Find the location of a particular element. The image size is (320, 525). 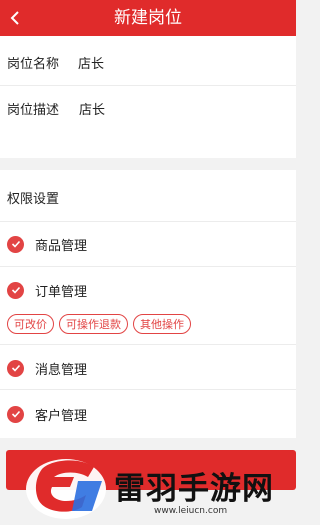

watermark-url: www.leiucn.com is located at coordinates (191, 511).